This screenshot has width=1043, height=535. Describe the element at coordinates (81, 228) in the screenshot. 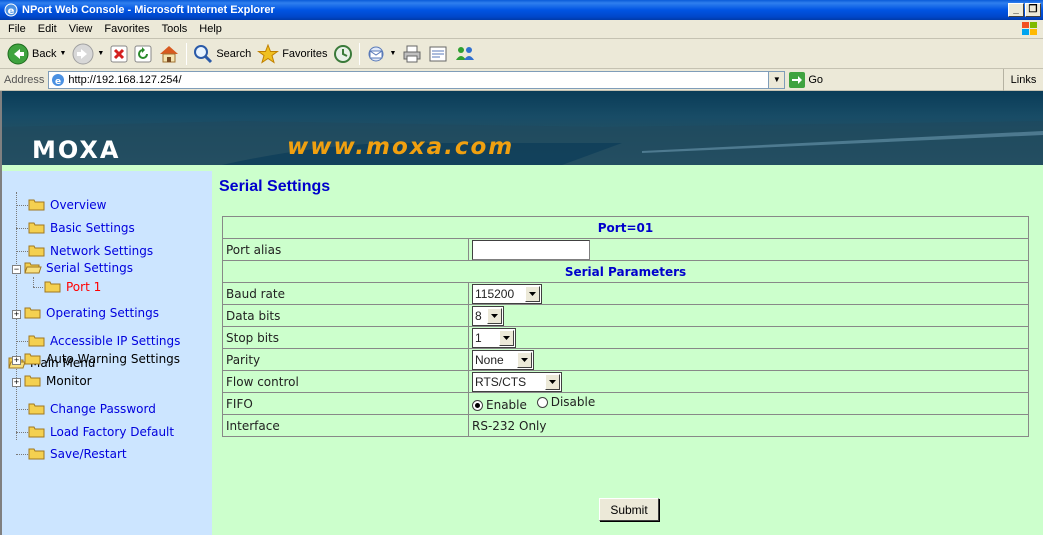

I see `sidebar-item-basic-settings: Basic Settings` at that location.